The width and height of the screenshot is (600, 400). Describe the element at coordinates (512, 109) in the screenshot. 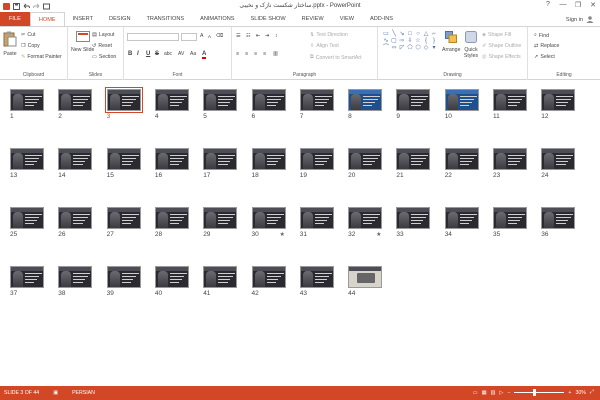

I see `slide-thumbnail-cell: 11` at that location.